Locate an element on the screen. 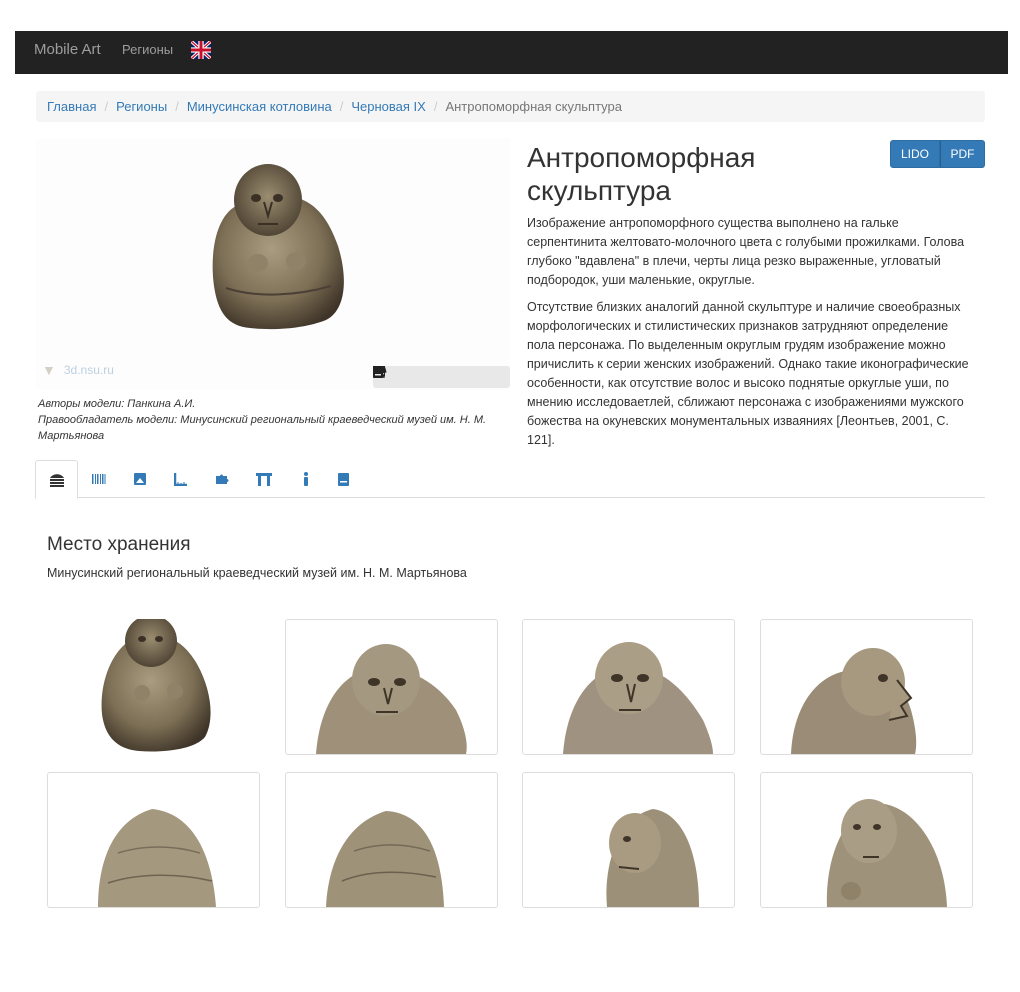  3d-model-viewer: ▼ 3d.nsu.ru is located at coordinates (273, 264).